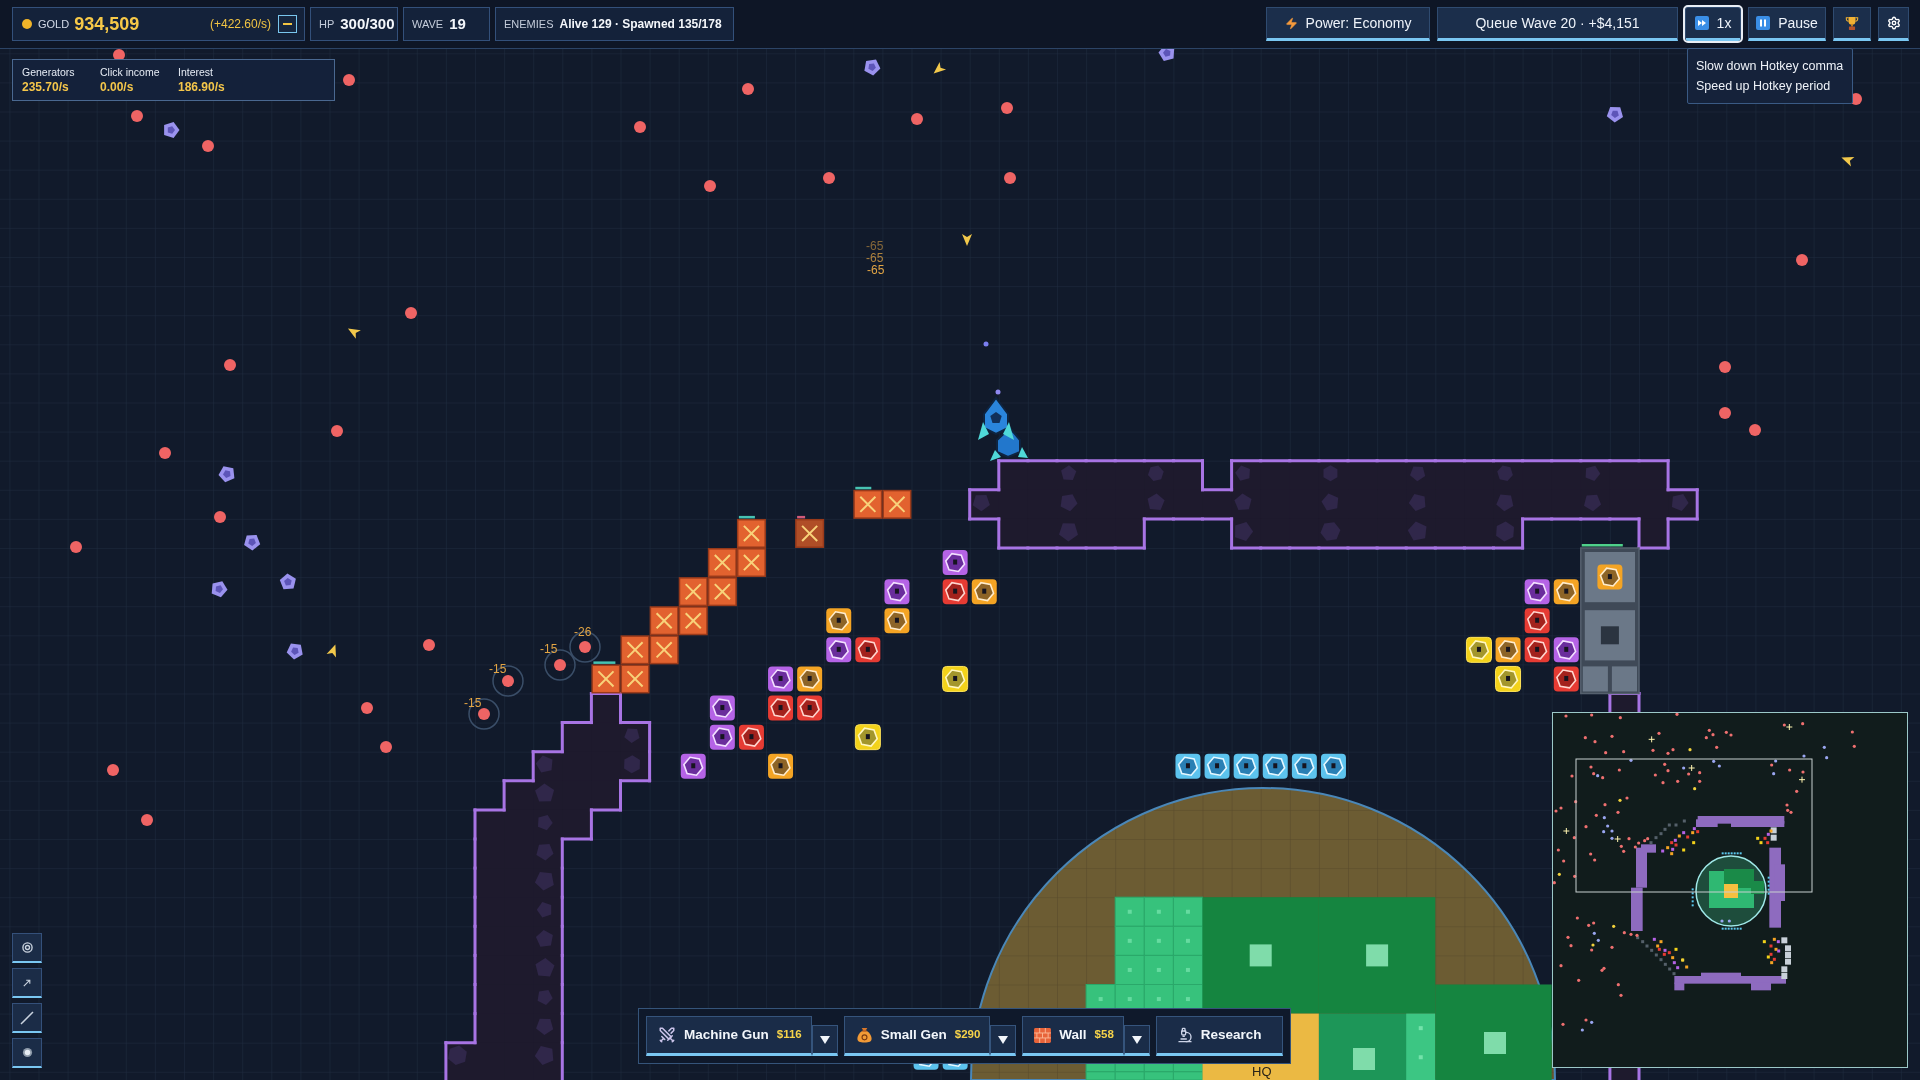  What do you see at coordinates (667, 1035) in the screenshot?
I see `crossed-swords-icon` at bounding box center [667, 1035].